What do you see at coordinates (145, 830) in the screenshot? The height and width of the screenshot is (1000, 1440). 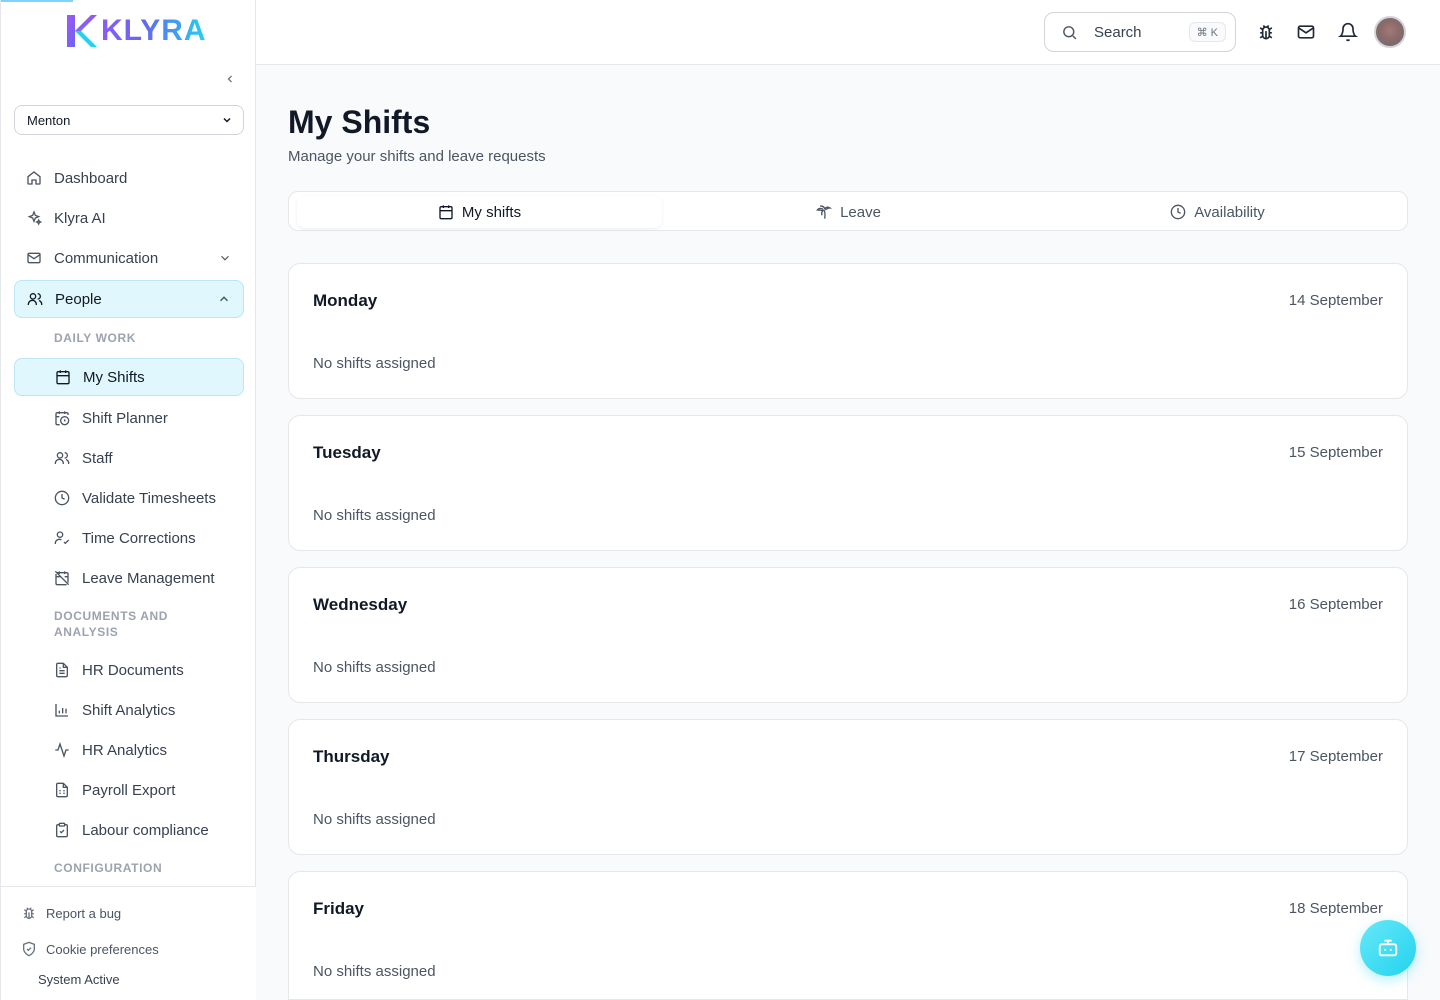 I see `sidebar-item-label: Labour compliance` at bounding box center [145, 830].